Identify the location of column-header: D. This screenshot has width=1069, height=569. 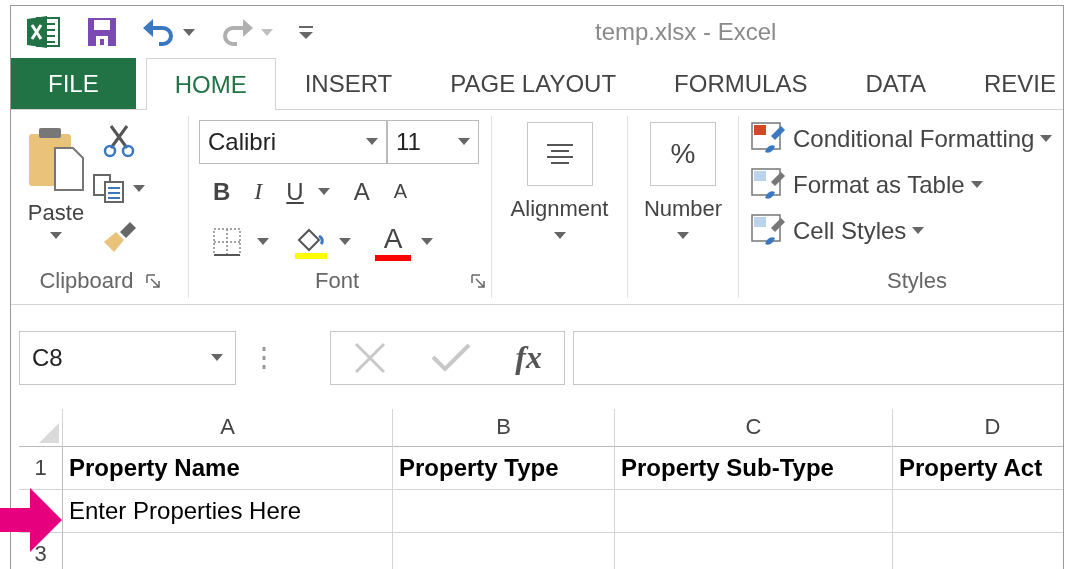
(978, 428).